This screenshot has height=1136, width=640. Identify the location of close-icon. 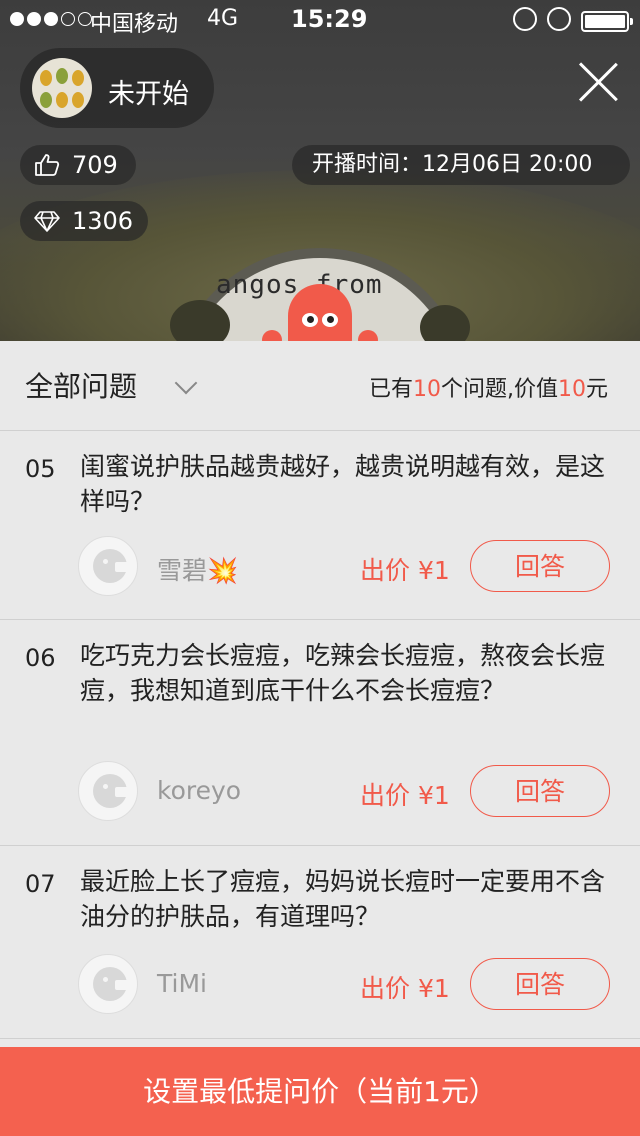
(598, 82).